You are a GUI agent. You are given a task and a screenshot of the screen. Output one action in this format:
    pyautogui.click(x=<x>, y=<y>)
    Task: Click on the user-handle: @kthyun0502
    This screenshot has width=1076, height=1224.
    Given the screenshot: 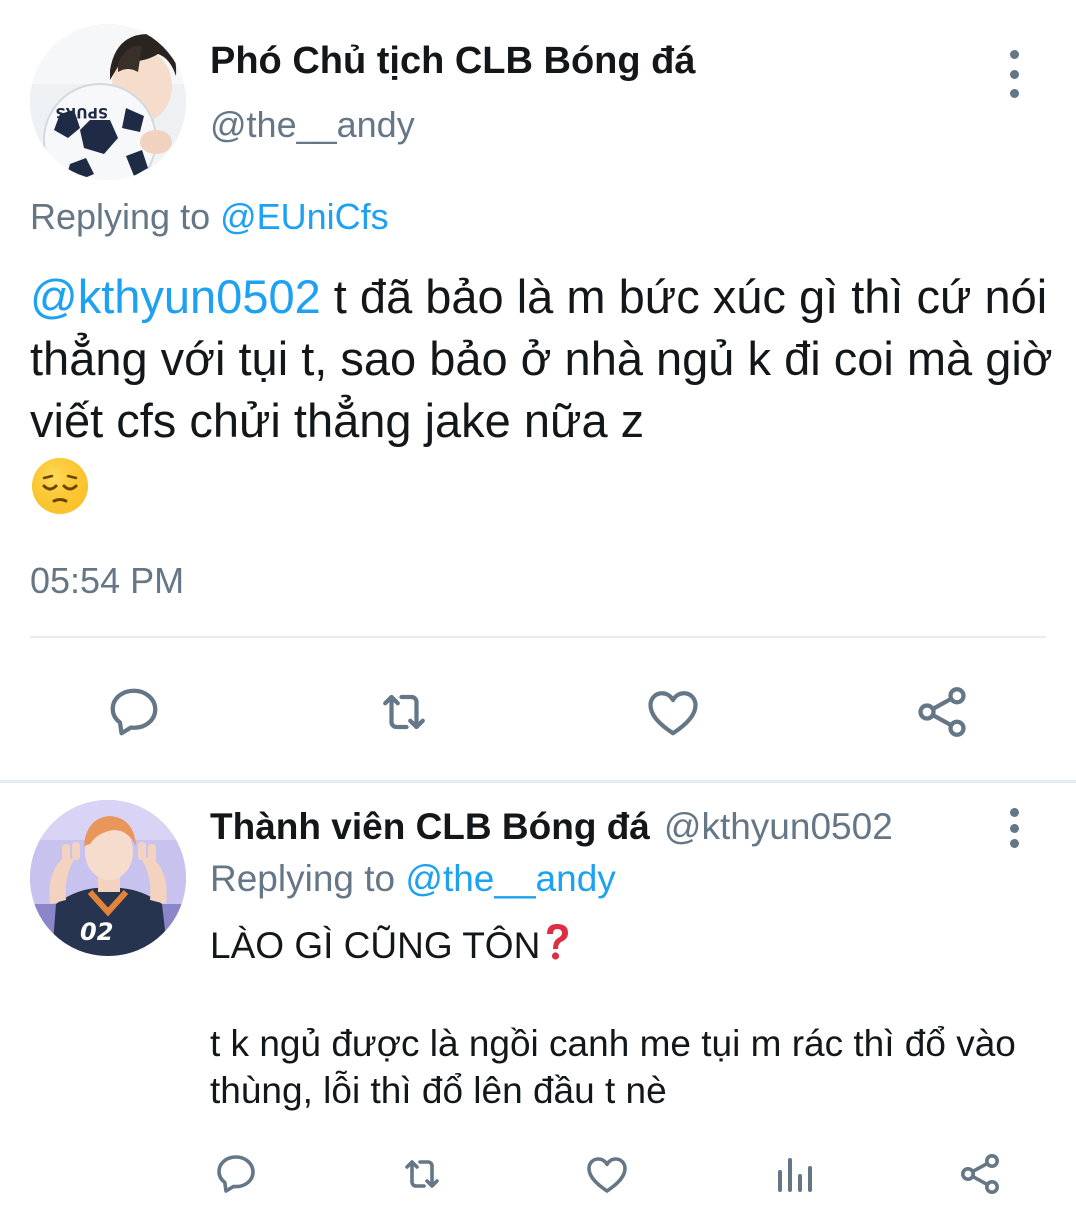 What is the action you would take?
    pyautogui.click(x=778, y=826)
    